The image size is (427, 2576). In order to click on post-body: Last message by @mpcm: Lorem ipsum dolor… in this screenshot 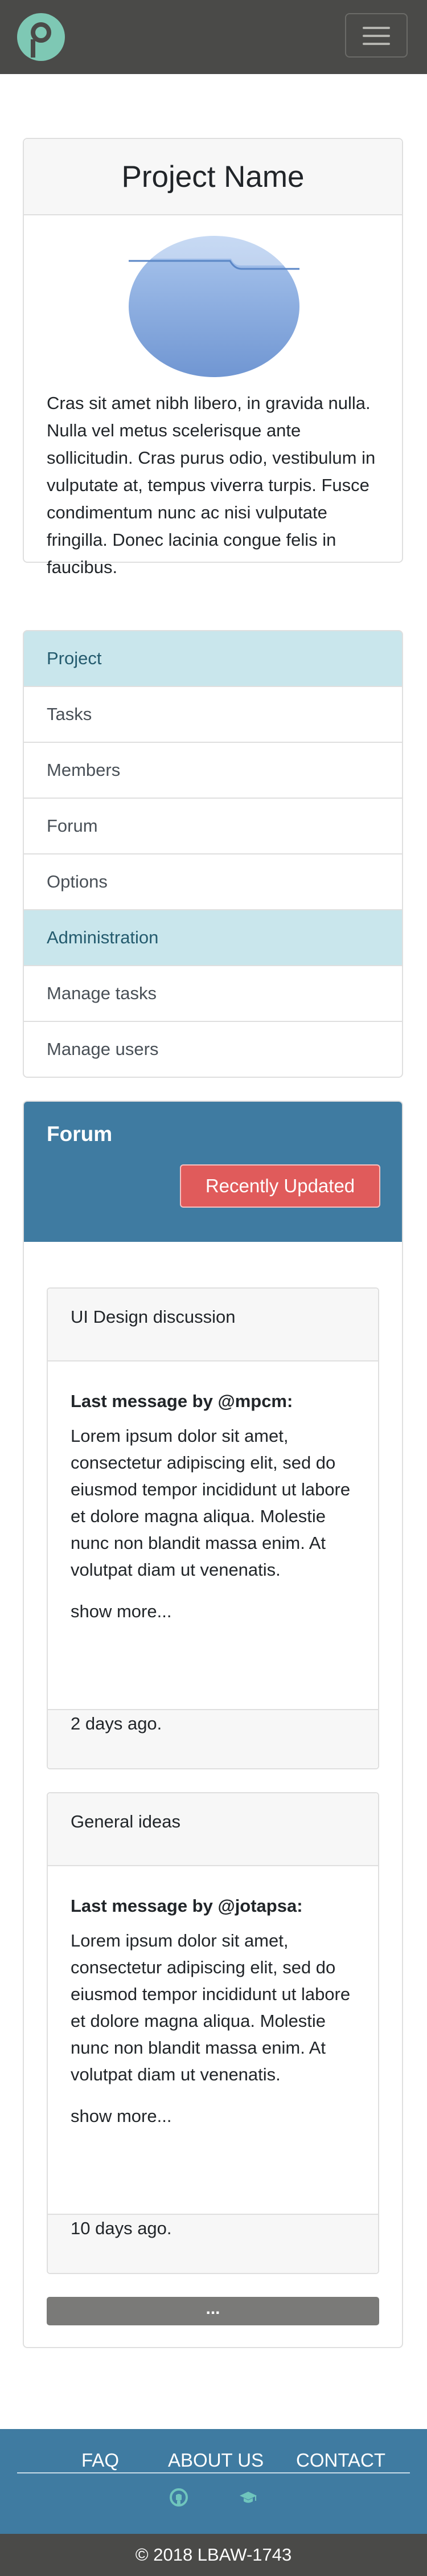, I will do `click(213, 1493)`.